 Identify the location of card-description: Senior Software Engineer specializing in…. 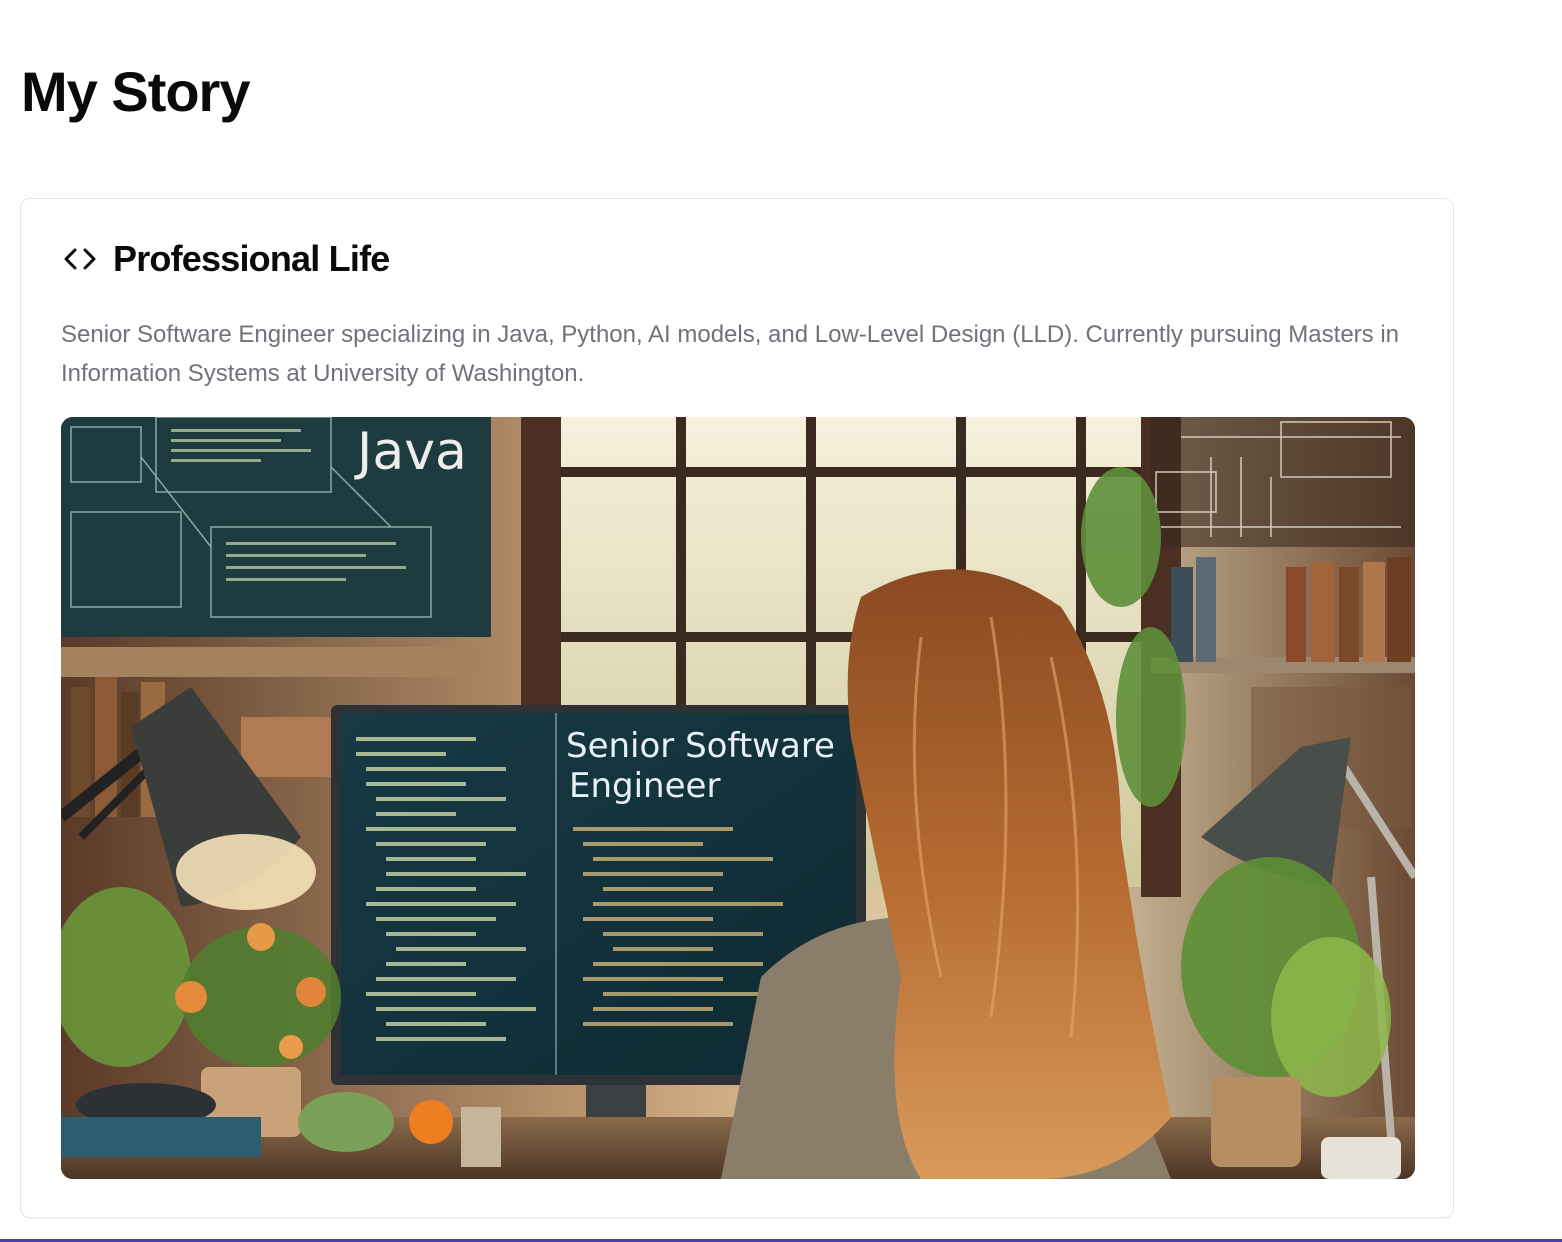
(730, 354).